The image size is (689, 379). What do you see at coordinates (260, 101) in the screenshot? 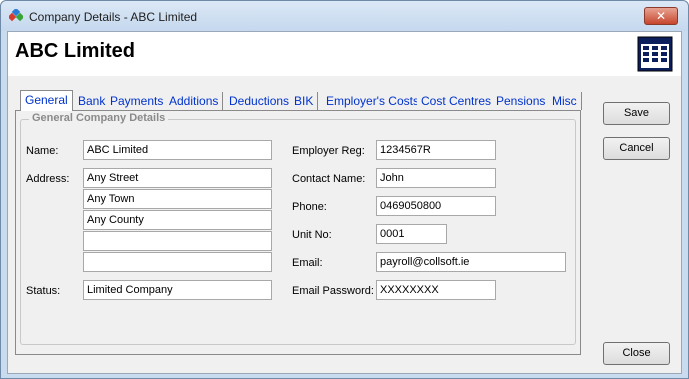
I see `tab-deductions: Deductions` at bounding box center [260, 101].